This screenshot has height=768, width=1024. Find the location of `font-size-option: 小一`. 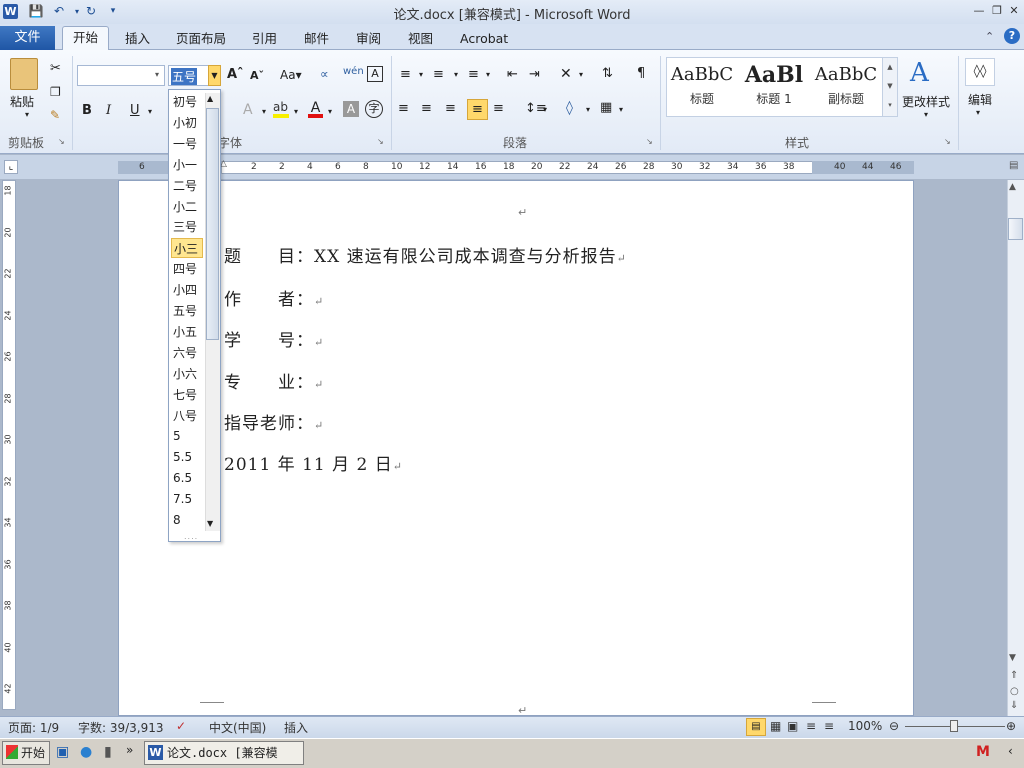

font-size-option: 小一 is located at coordinates (187, 165).